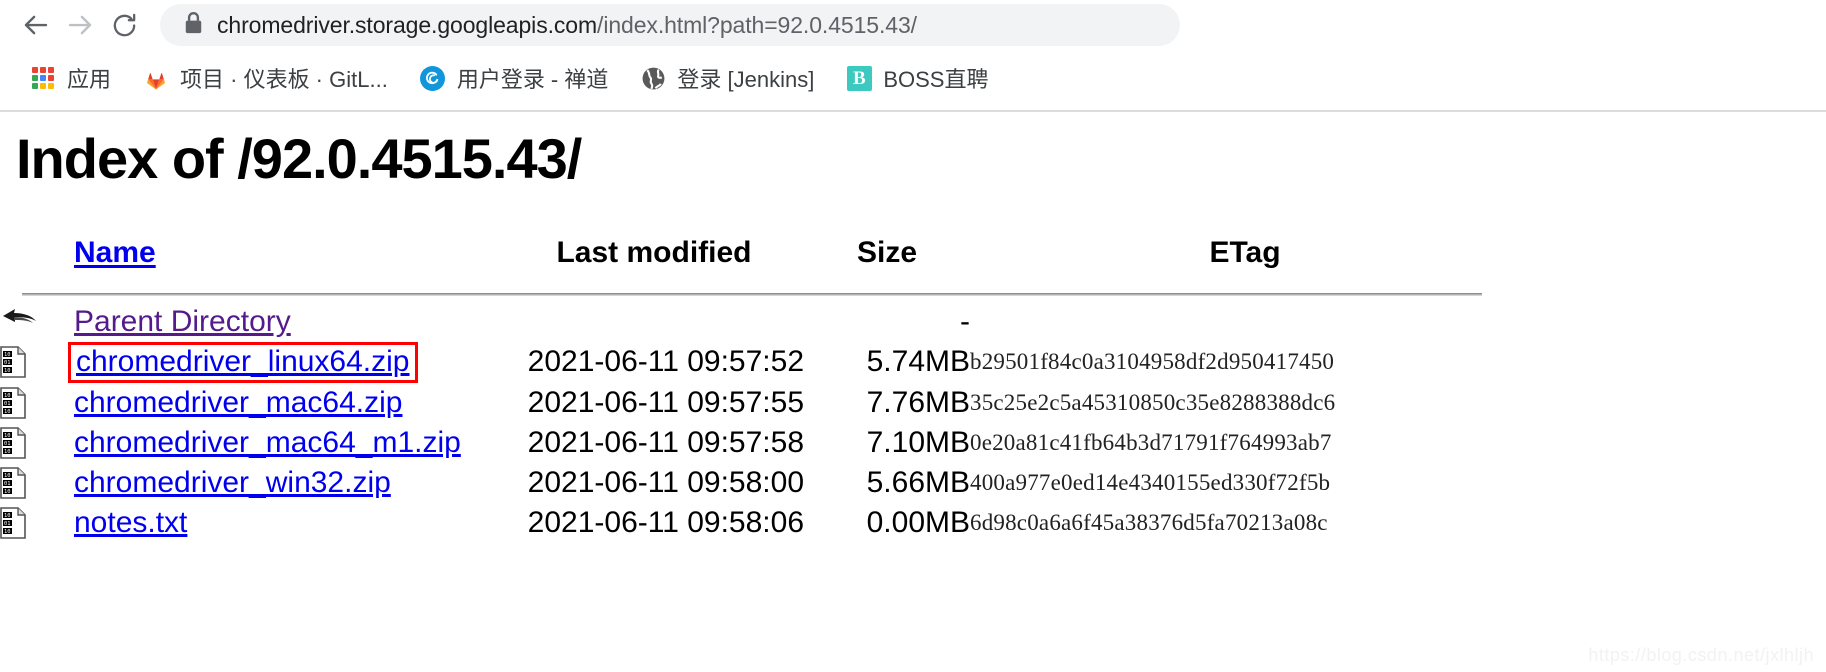 This screenshot has width=1826, height=672. I want to click on file-link: chromedriver_mac64_m1.zip, so click(267, 442).